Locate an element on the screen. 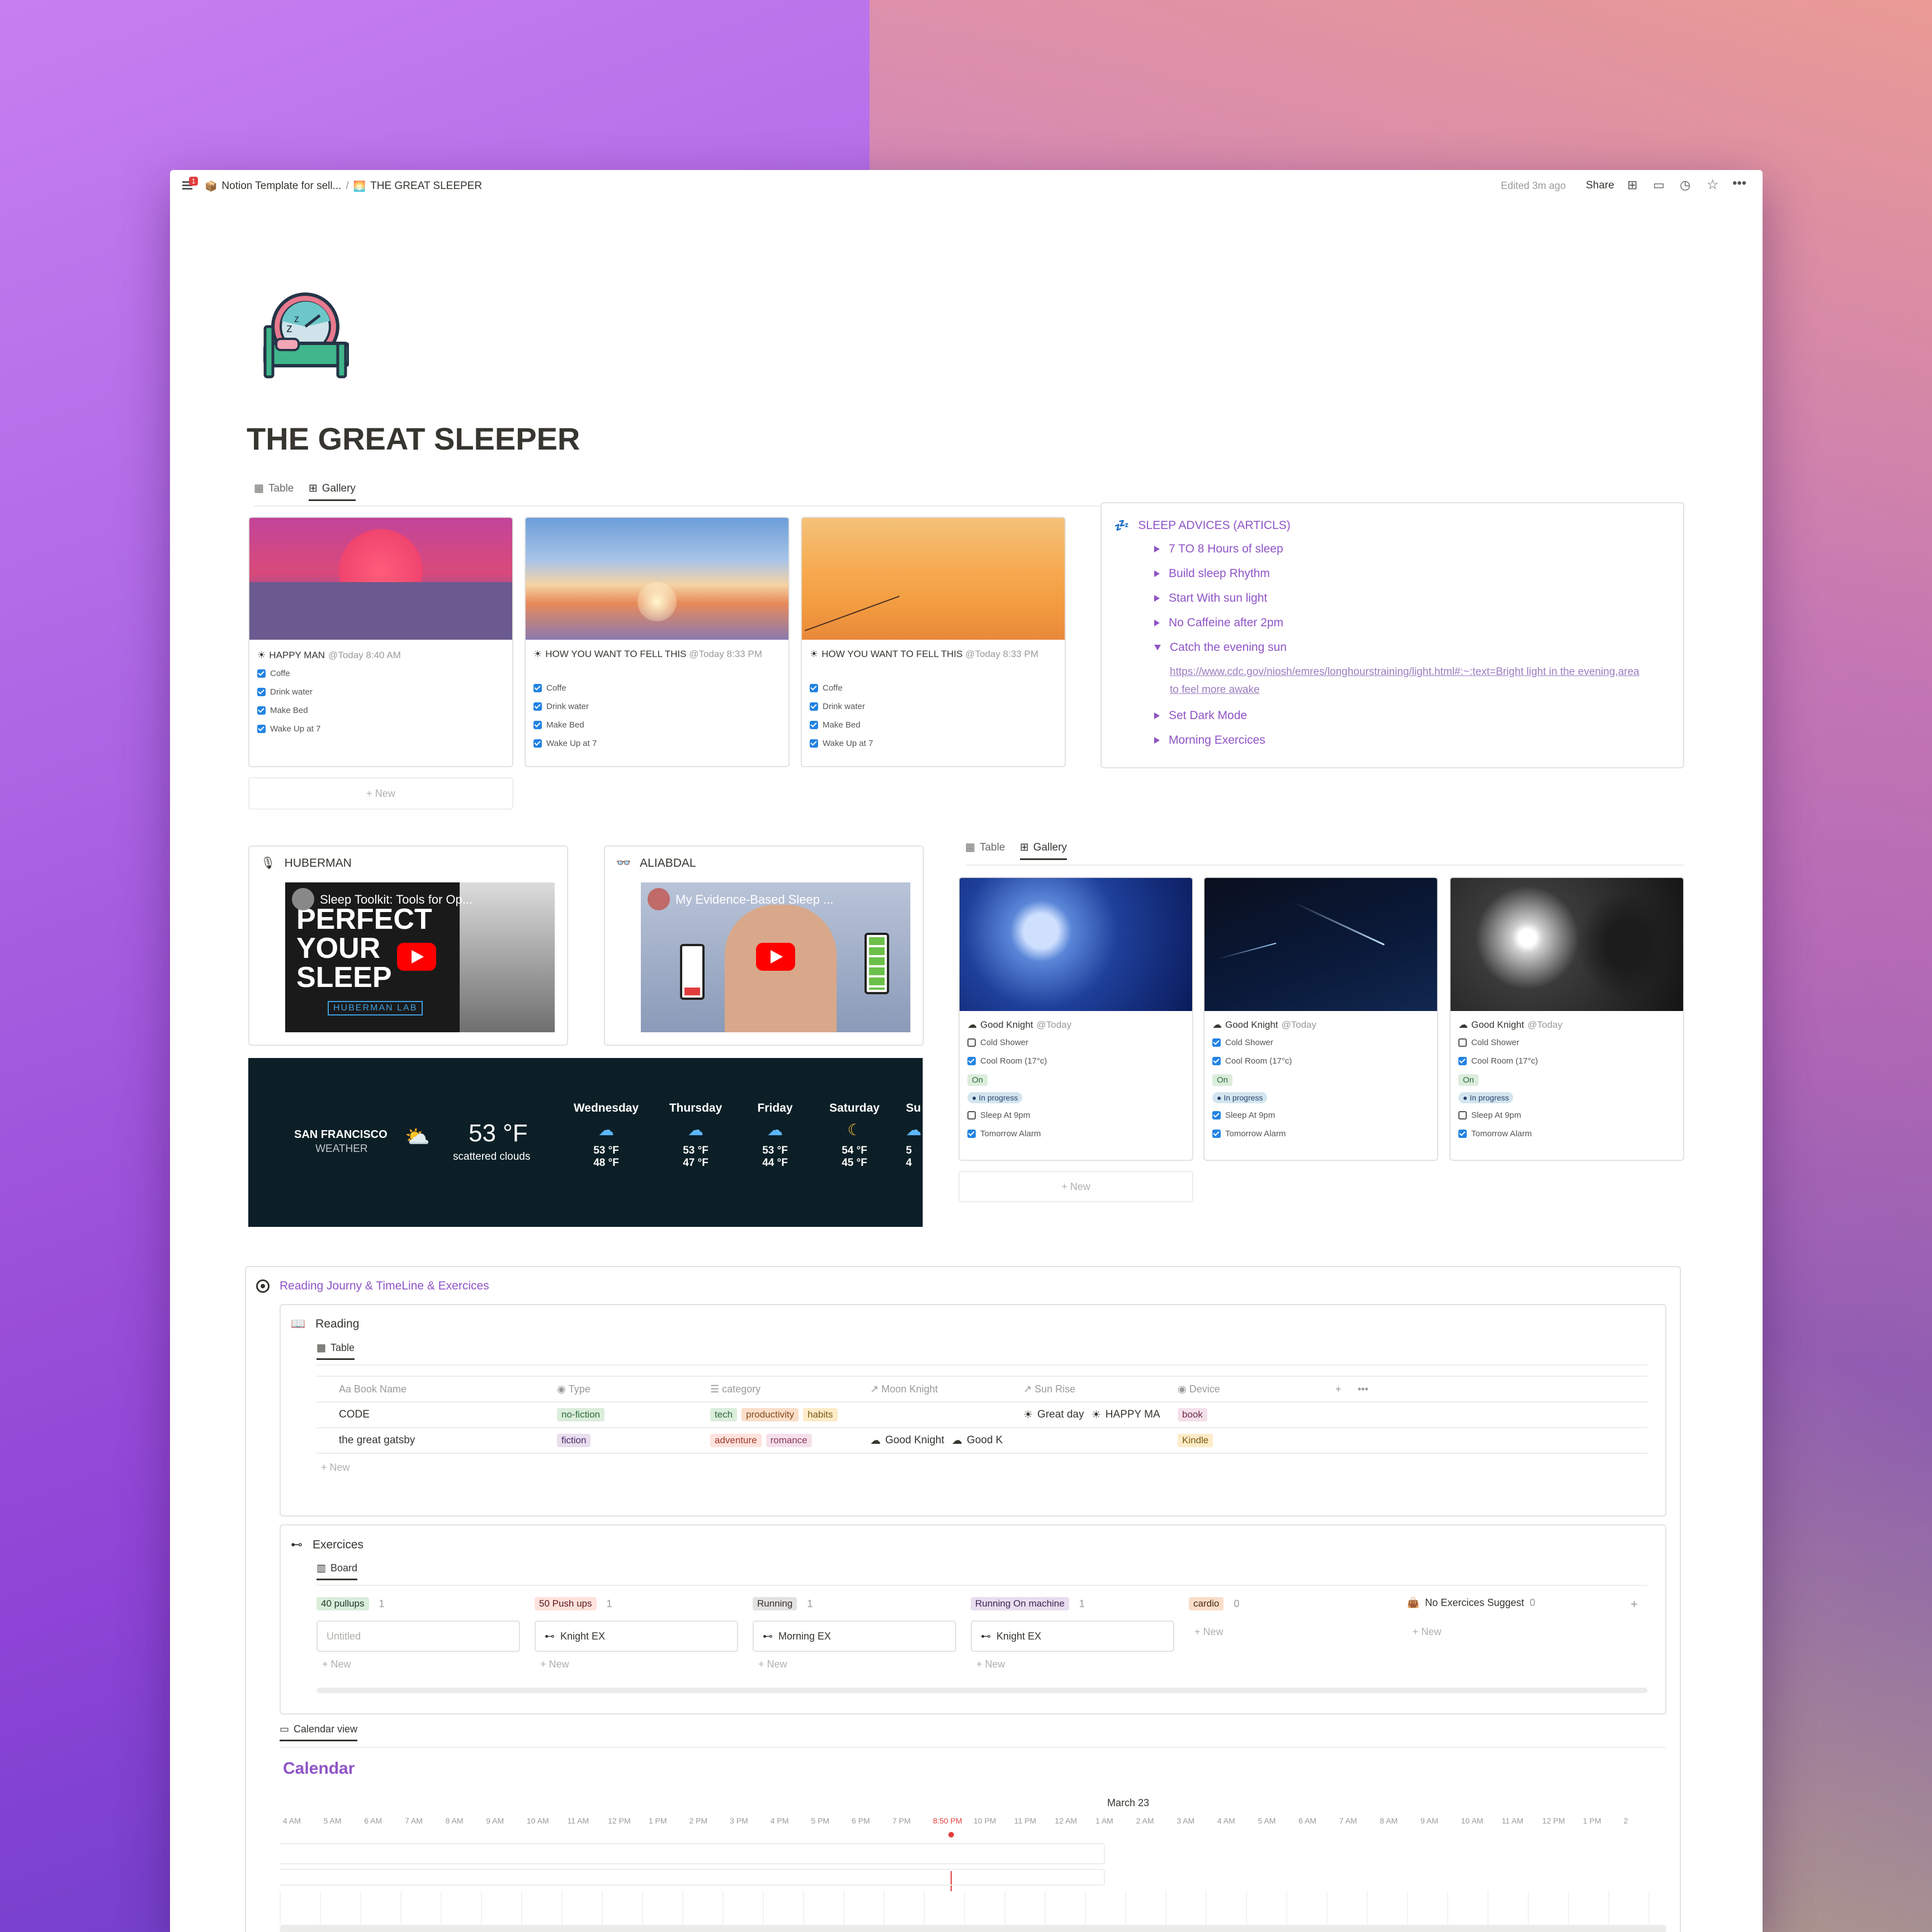  sidebar-toggle-icon: 1 is located at coordinates (190, 184).